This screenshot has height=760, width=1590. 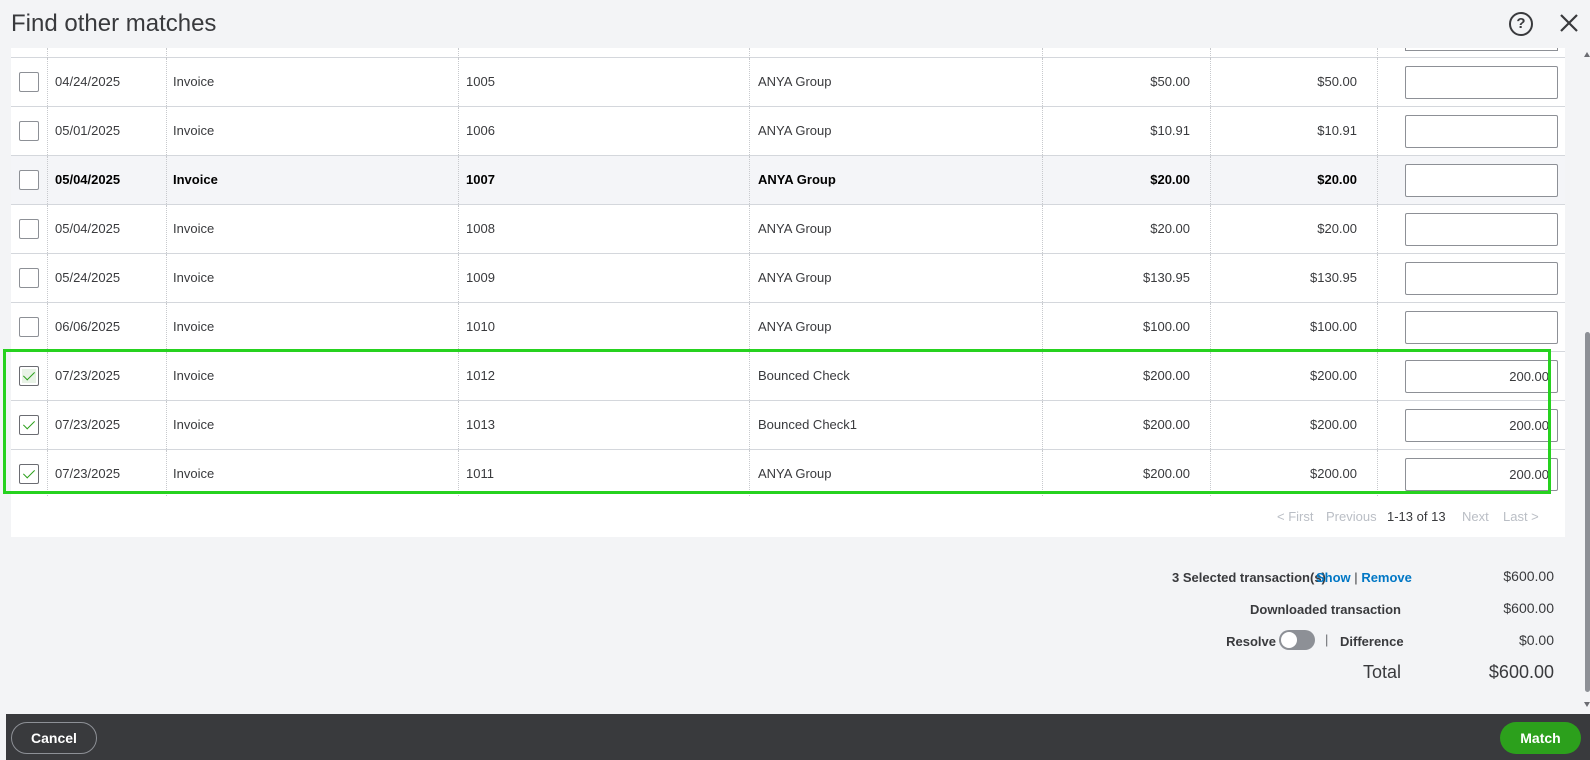 What do you see at coordinates (1569, 23) in the screenshot?
I see `close-icon` at bounding box center [1569, 23].